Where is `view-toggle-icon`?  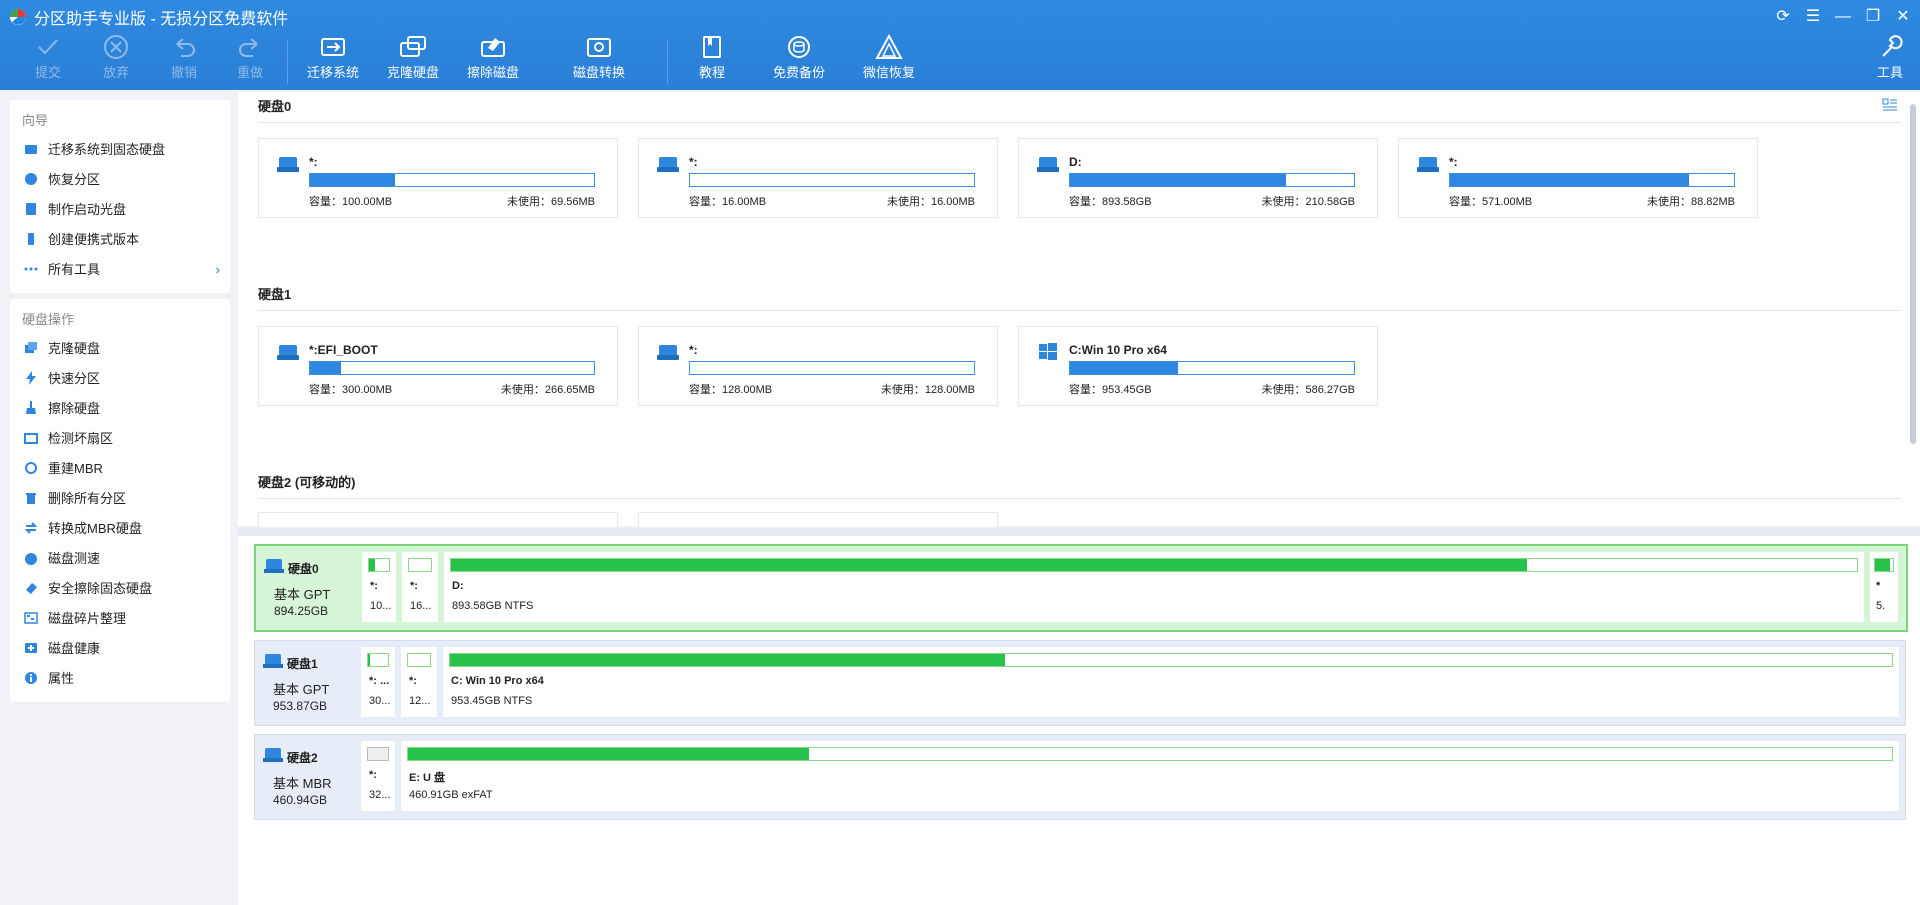 view-toggle-icon is located at coordinates (1890, 106).